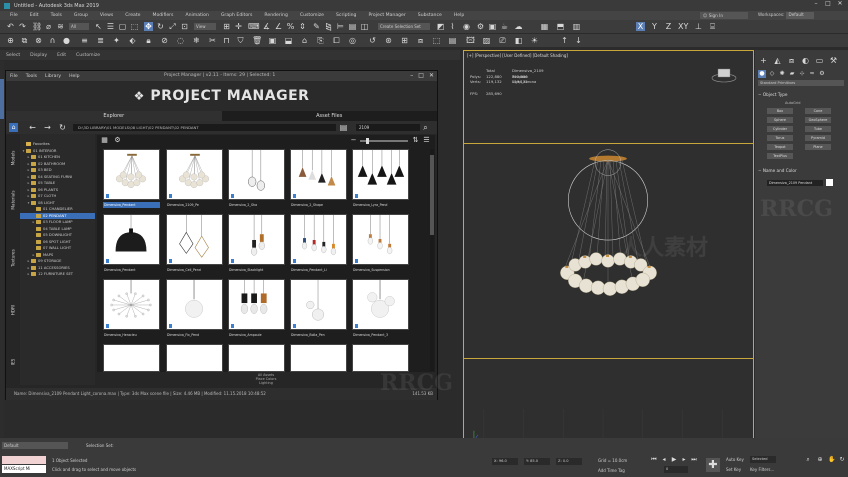 This screenshot has width=848, height=477. I want to click on y-axis-icon: Y, so click(654, 26).